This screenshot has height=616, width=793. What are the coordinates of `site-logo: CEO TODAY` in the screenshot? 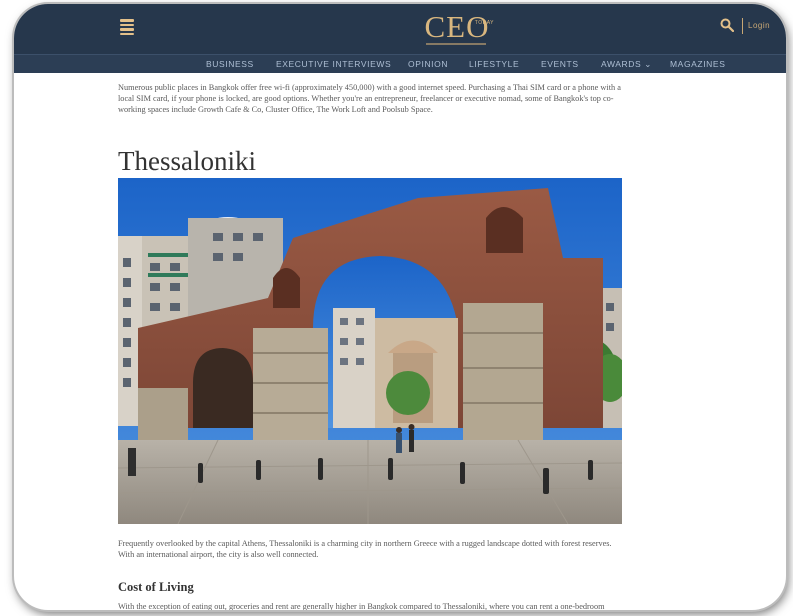 It's located at (458, 29).